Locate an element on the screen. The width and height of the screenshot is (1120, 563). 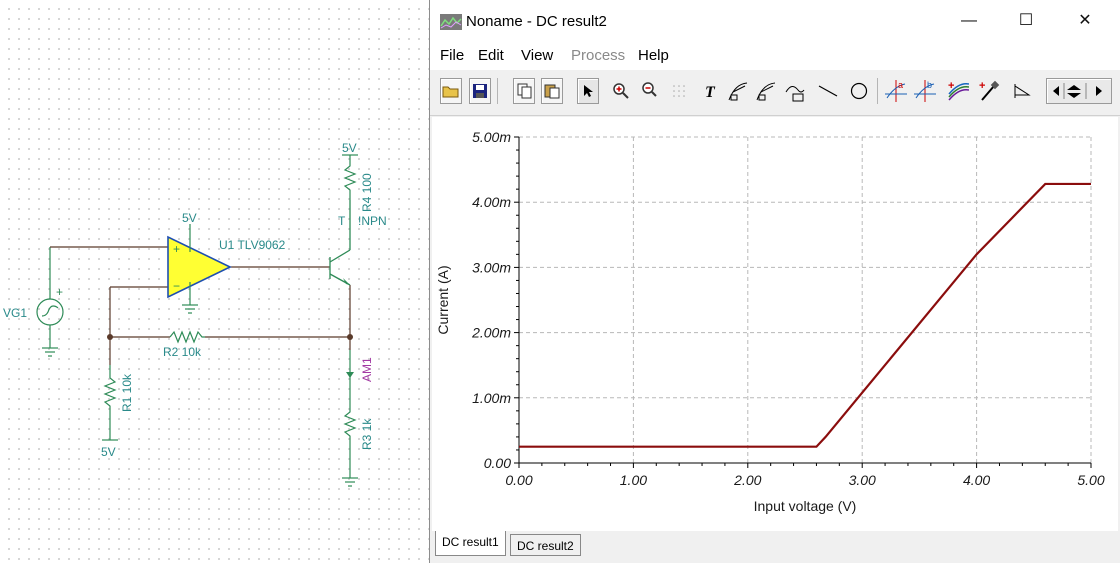
text-icon: T is located at coordinates (711, 91).